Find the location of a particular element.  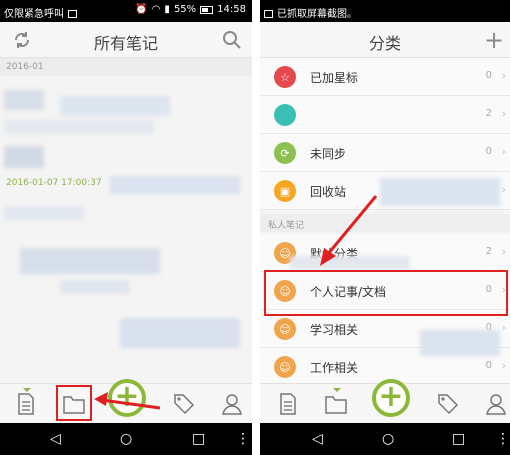

notification-icon is located at coordinates (72, 14).